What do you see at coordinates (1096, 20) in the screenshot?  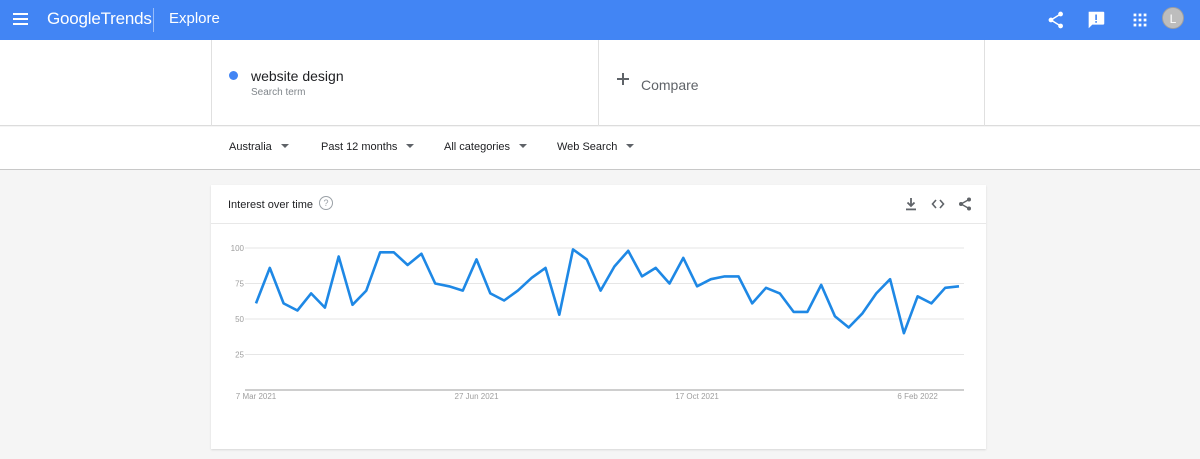 I see `feedback-icon` at bounding box center [1096, 20].